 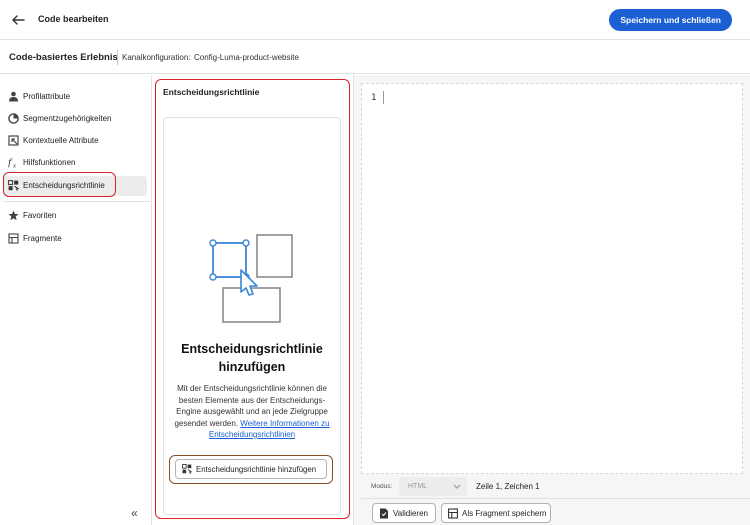 I want to click on sidebar-item-label: Hilfsfunktionen, so click(x=49, y=162).